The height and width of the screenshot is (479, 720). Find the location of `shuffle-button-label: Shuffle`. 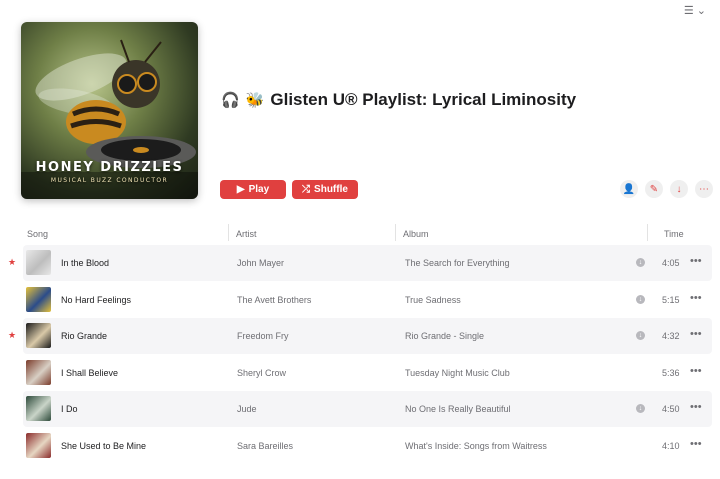

shuffle-button-label: Shuffle is located at coordinates (331, 189).